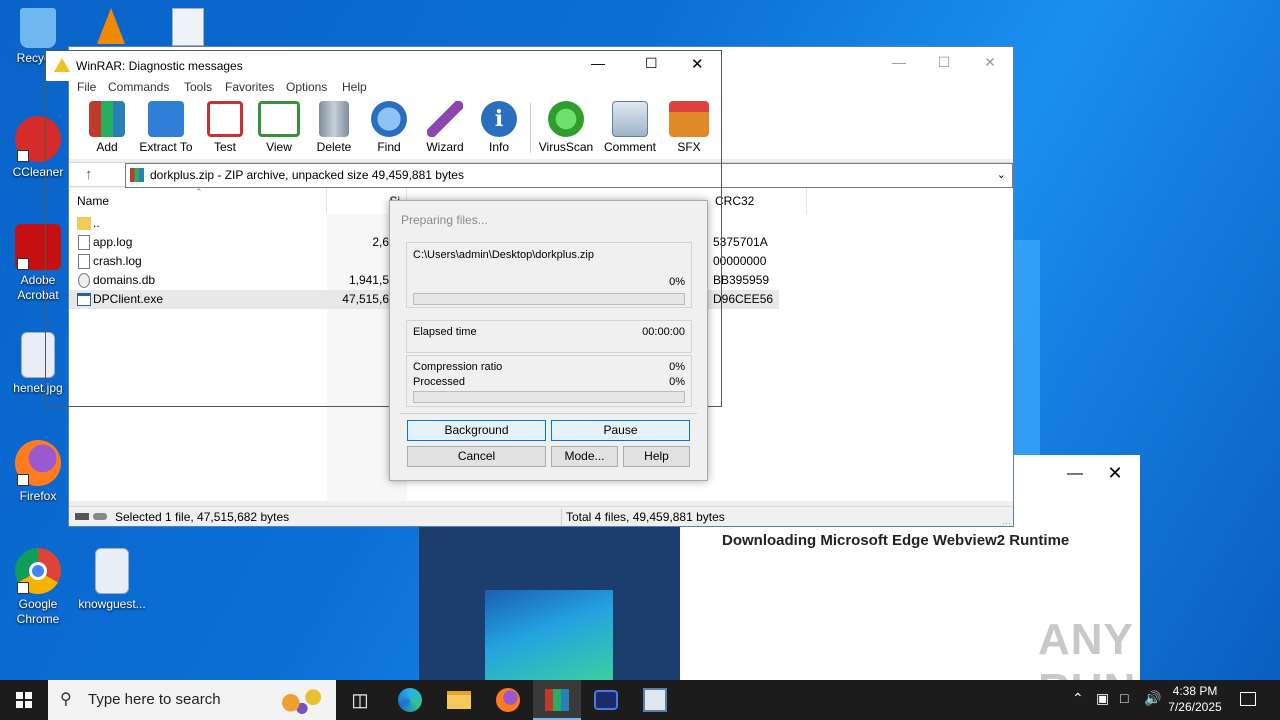  Describe the element at coordinates (100, 516) in the screenshot. I see `key-icon` at that location.